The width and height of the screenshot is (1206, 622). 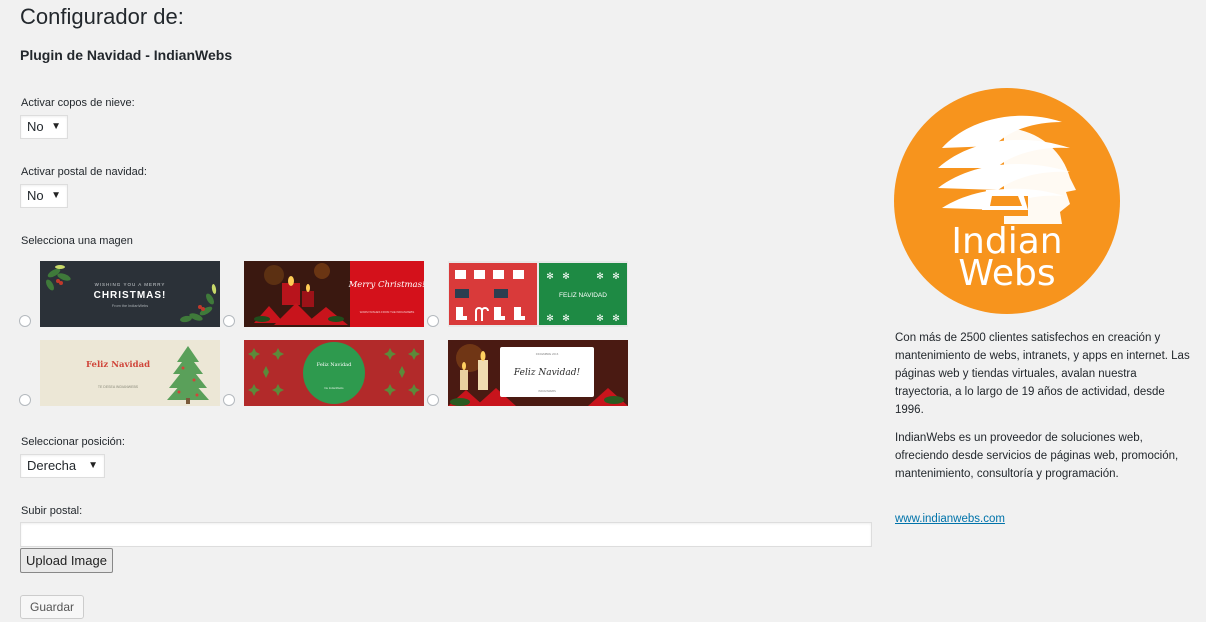 I want to click on card1-title: CHRISTMAS!, so click(x=130, y=295).